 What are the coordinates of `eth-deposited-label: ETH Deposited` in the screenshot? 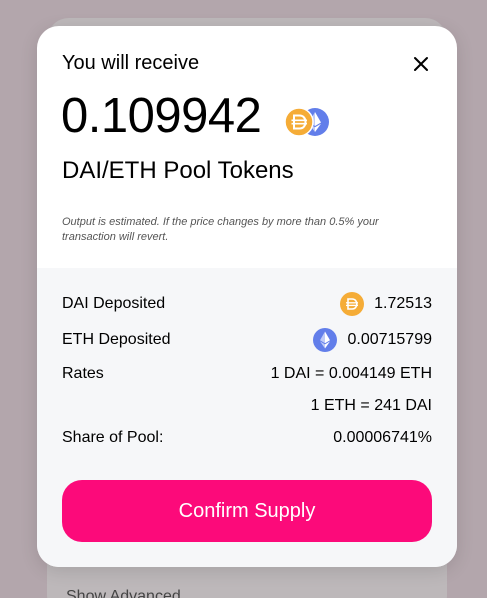 It's located at (116, 339).